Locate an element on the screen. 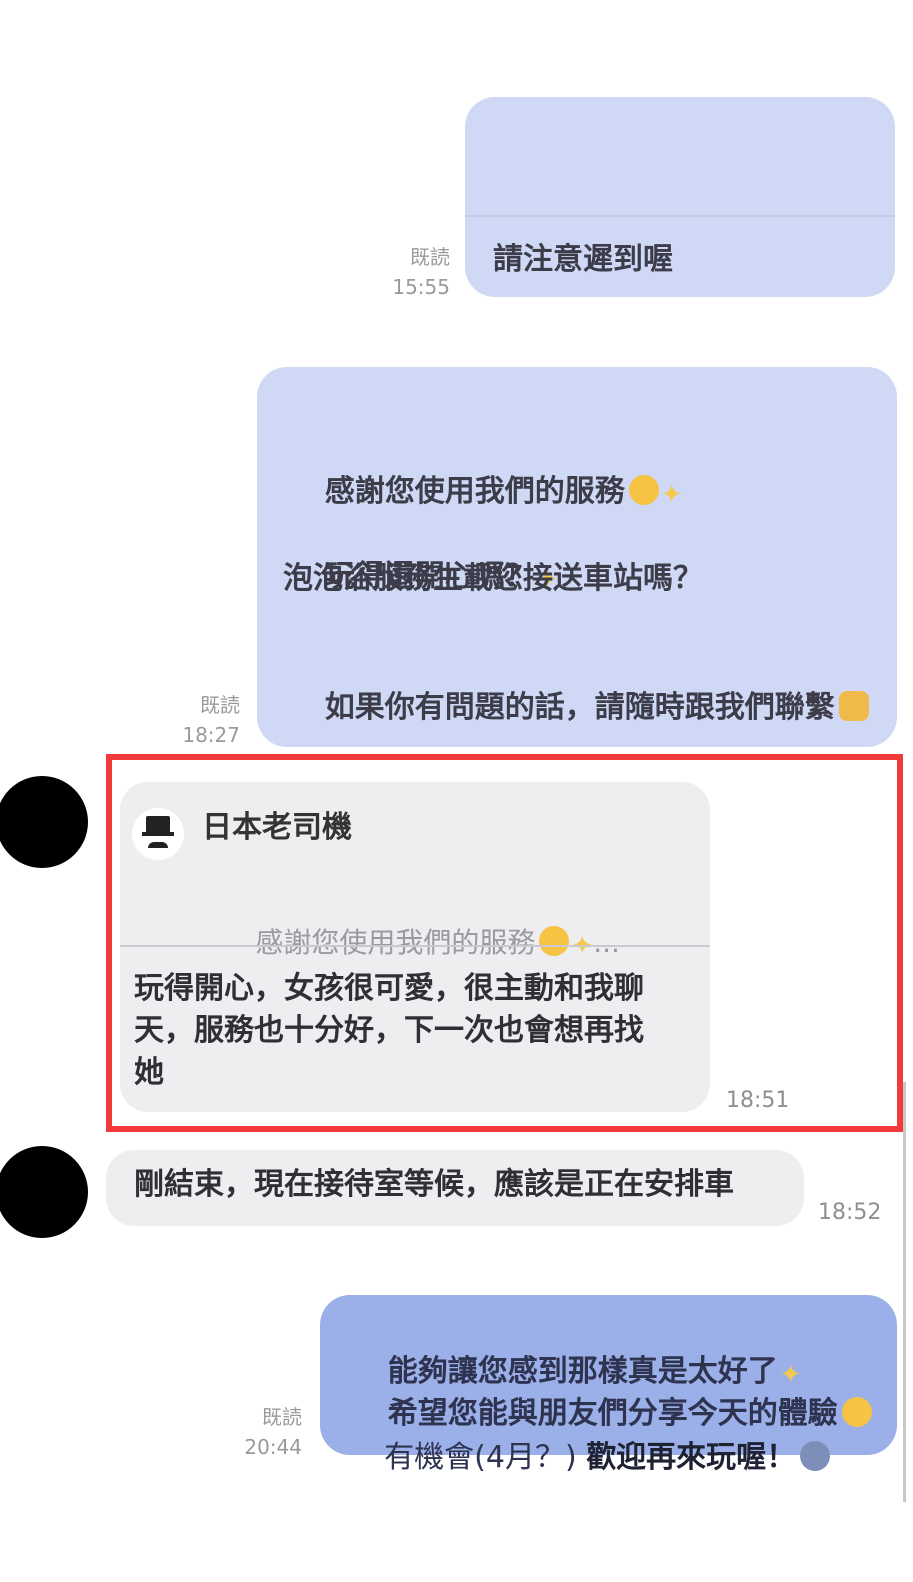  reply-divider is located at coordinates (415, 946).